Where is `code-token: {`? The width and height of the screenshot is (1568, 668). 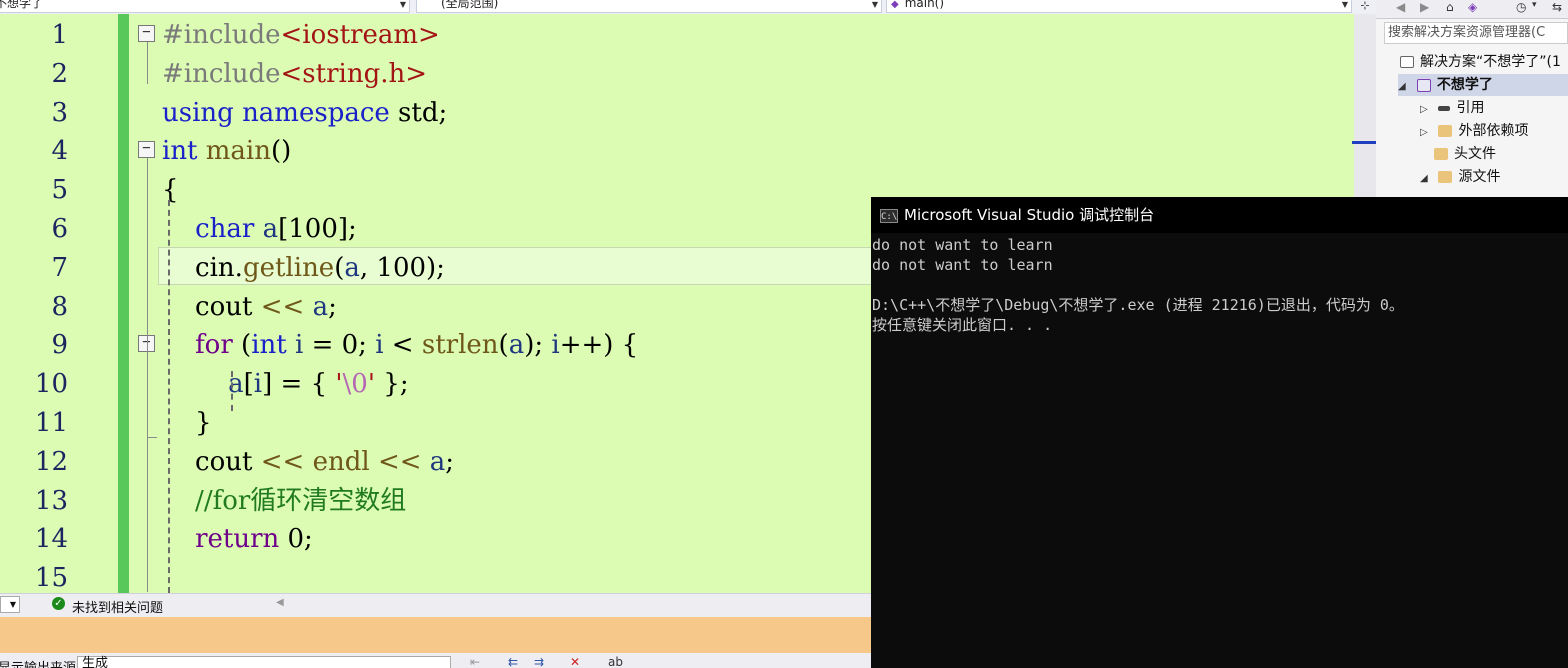
code-token: { is located at coordinates (170, 190).